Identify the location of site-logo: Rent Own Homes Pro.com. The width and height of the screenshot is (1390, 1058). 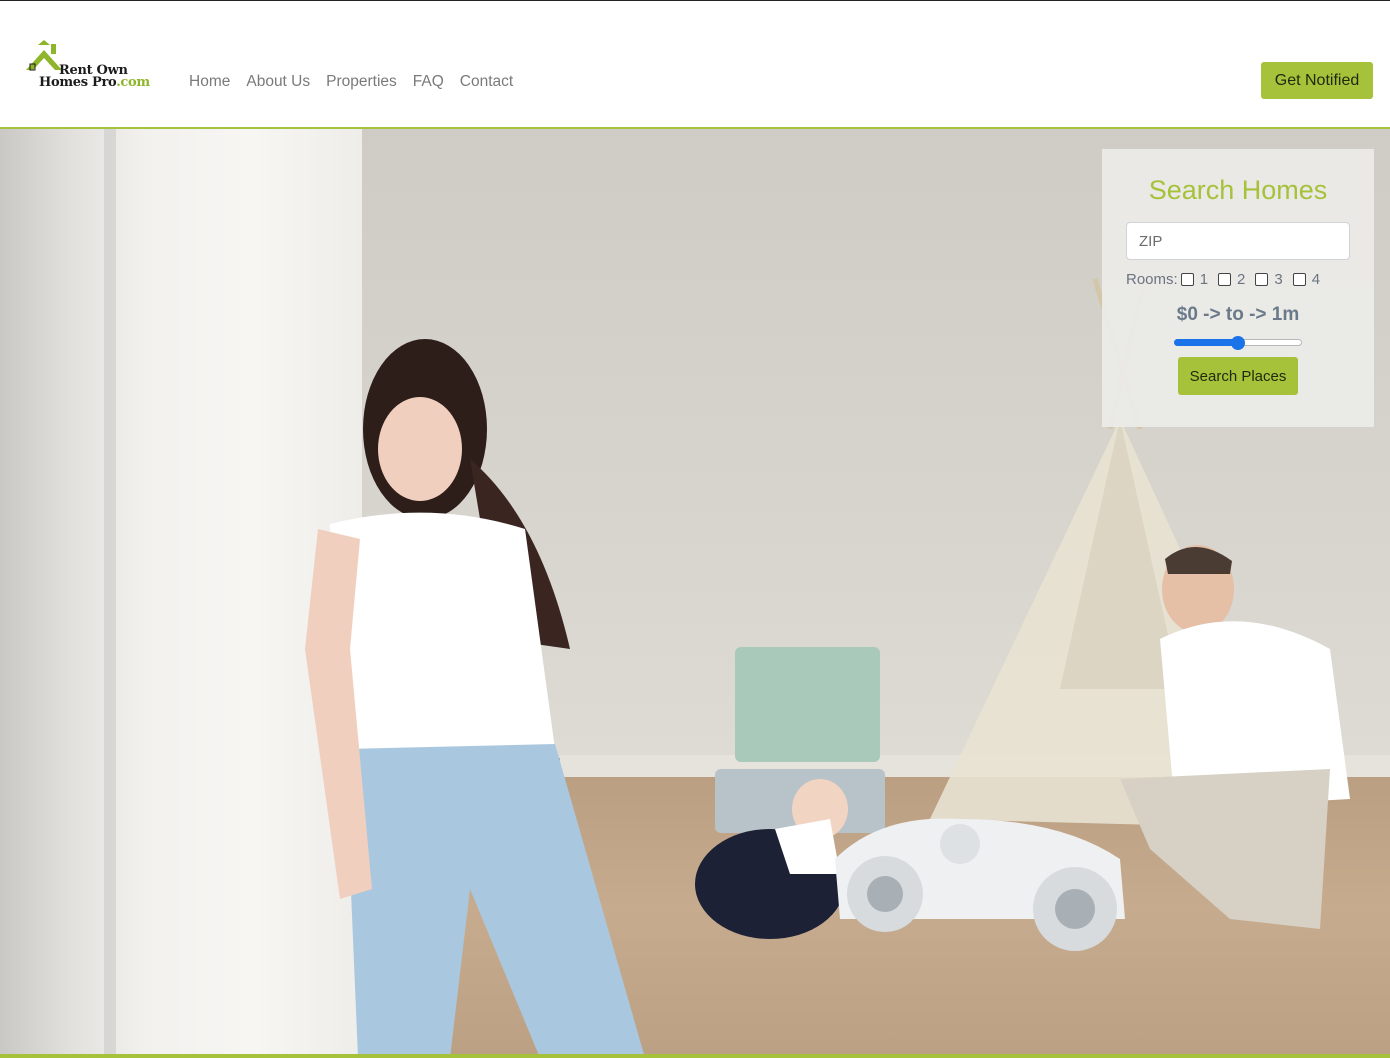
(89, 65).